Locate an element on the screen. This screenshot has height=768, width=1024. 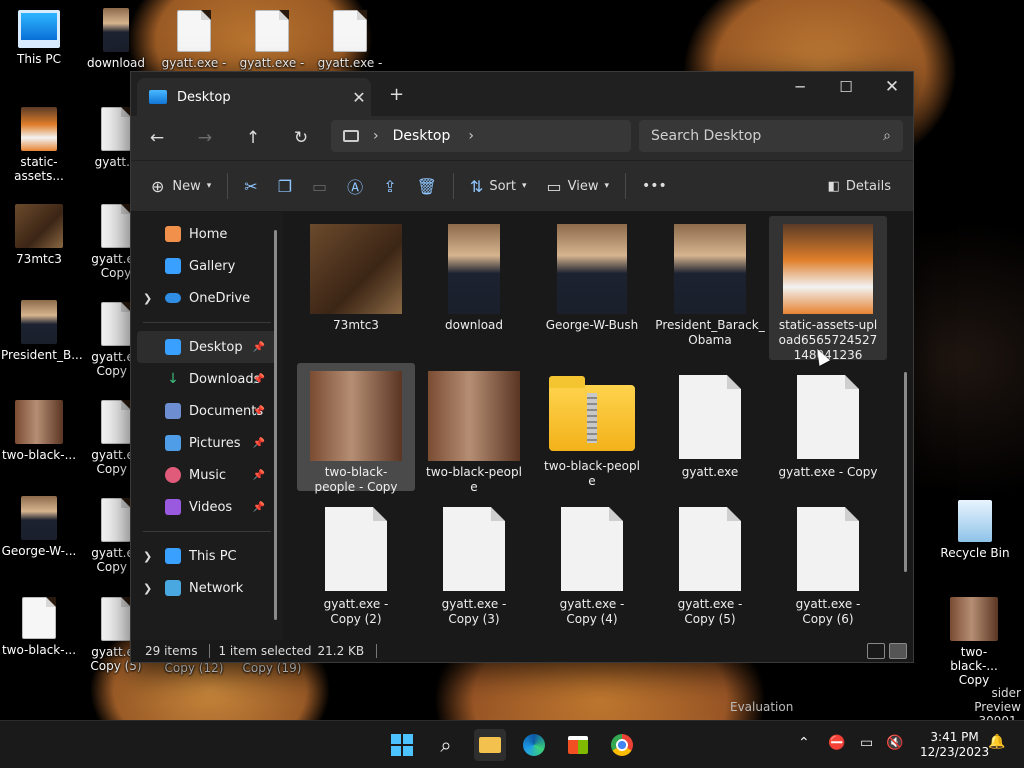
sort-button: ⇅ Sort ▾ is located at coordinates (498, 186).